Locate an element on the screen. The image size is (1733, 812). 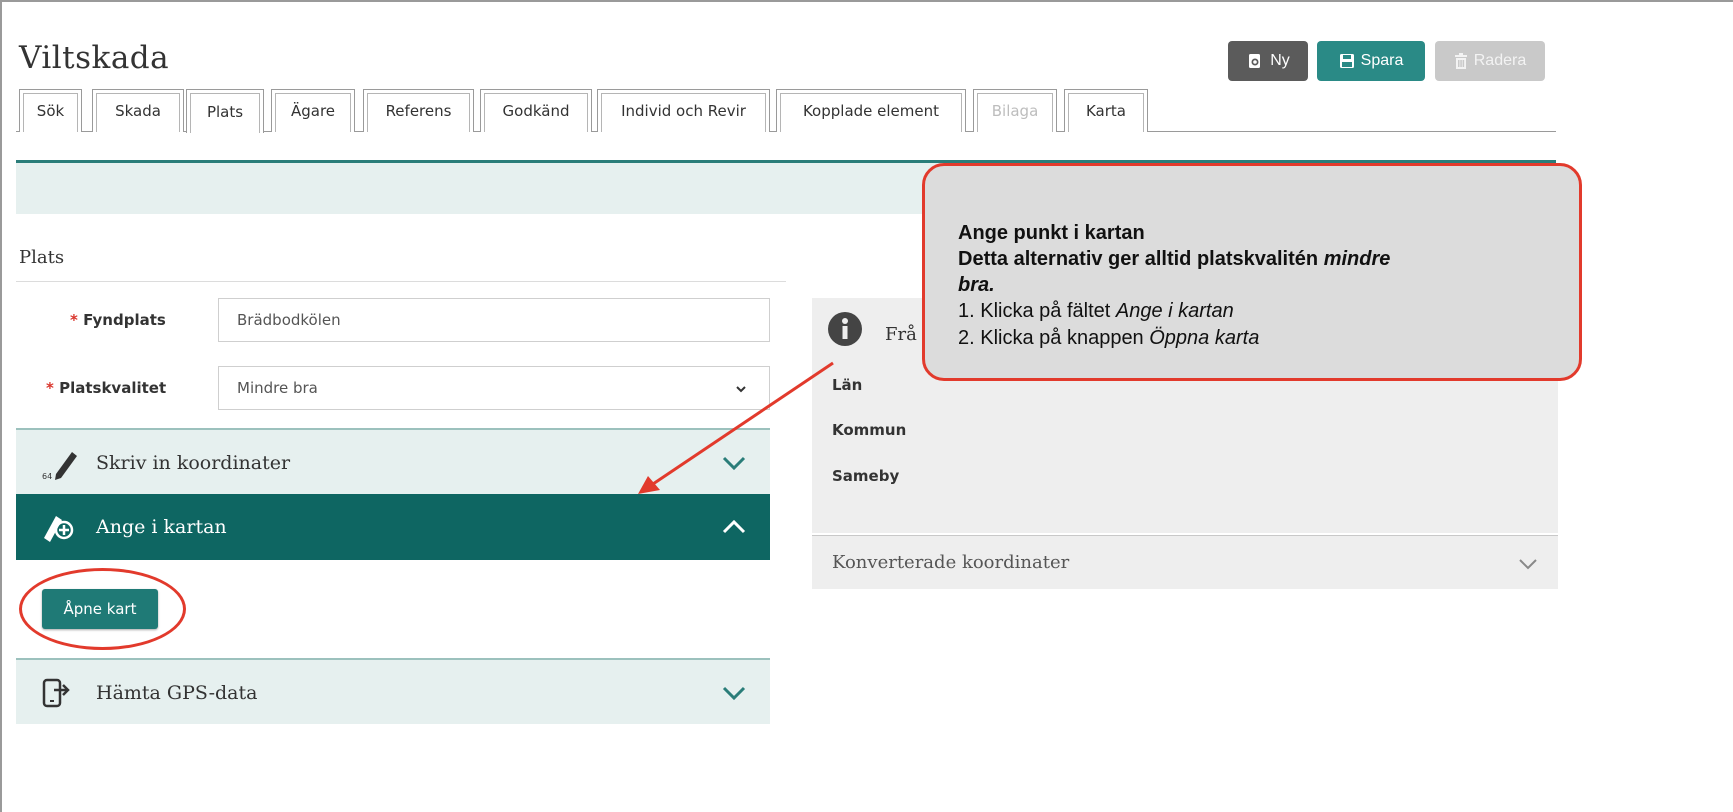
tab-plats: Plats is located at coordinates (225, 111).